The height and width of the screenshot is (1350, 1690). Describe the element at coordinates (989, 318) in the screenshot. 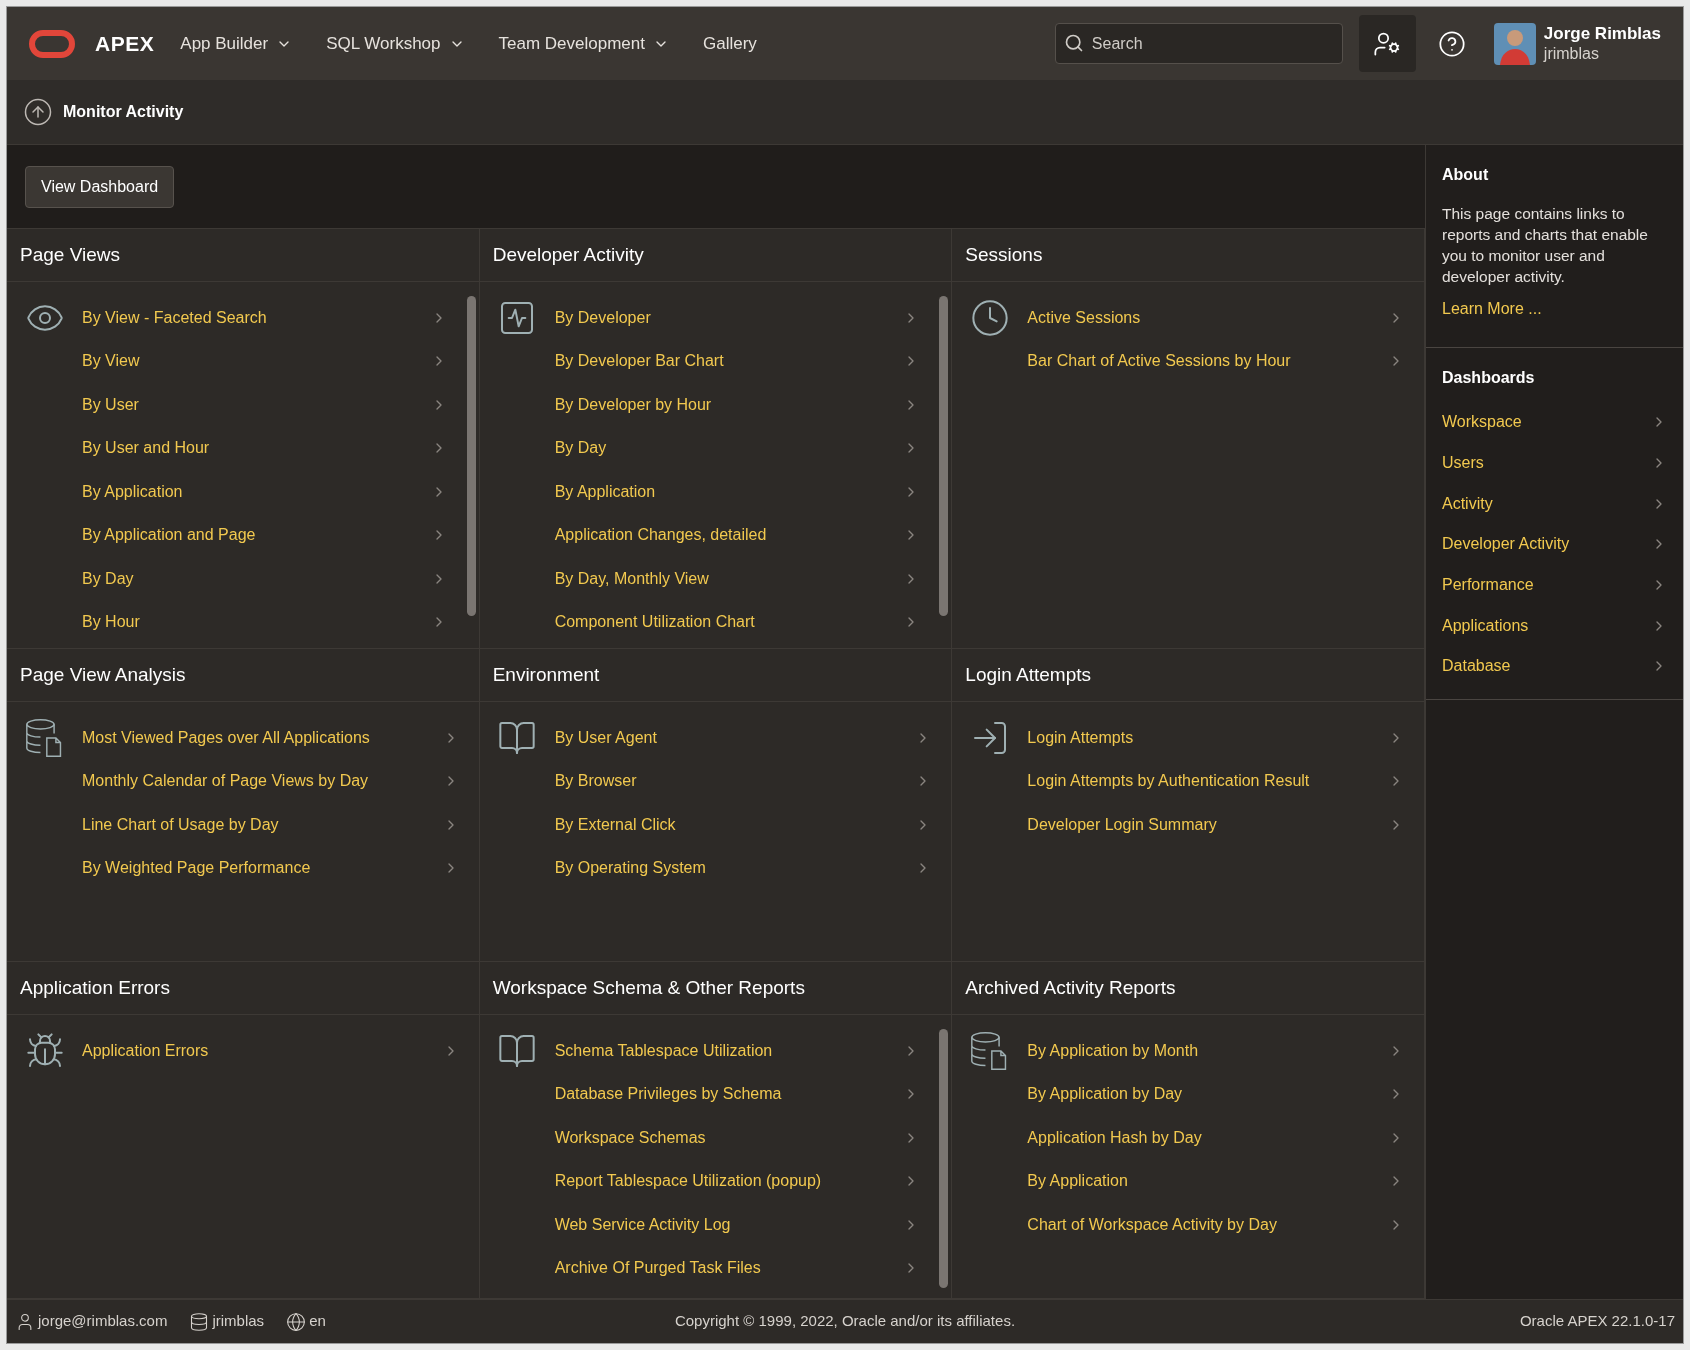

I see `clock-icon` at that location.